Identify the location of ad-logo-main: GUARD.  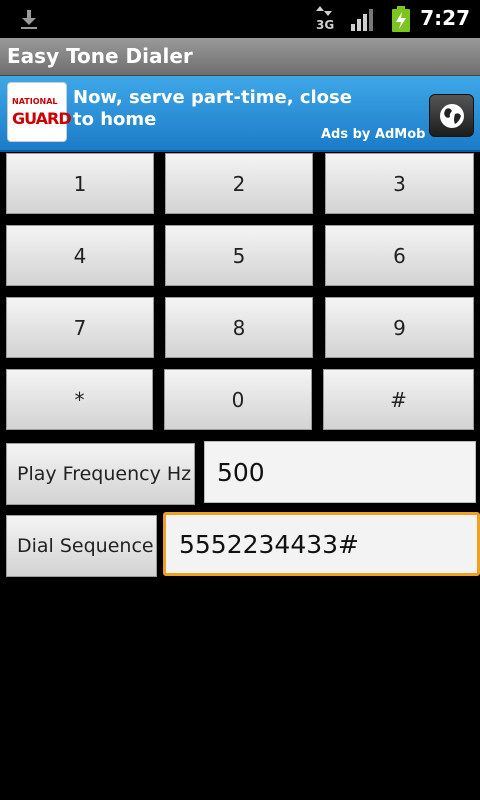
(42, 118).